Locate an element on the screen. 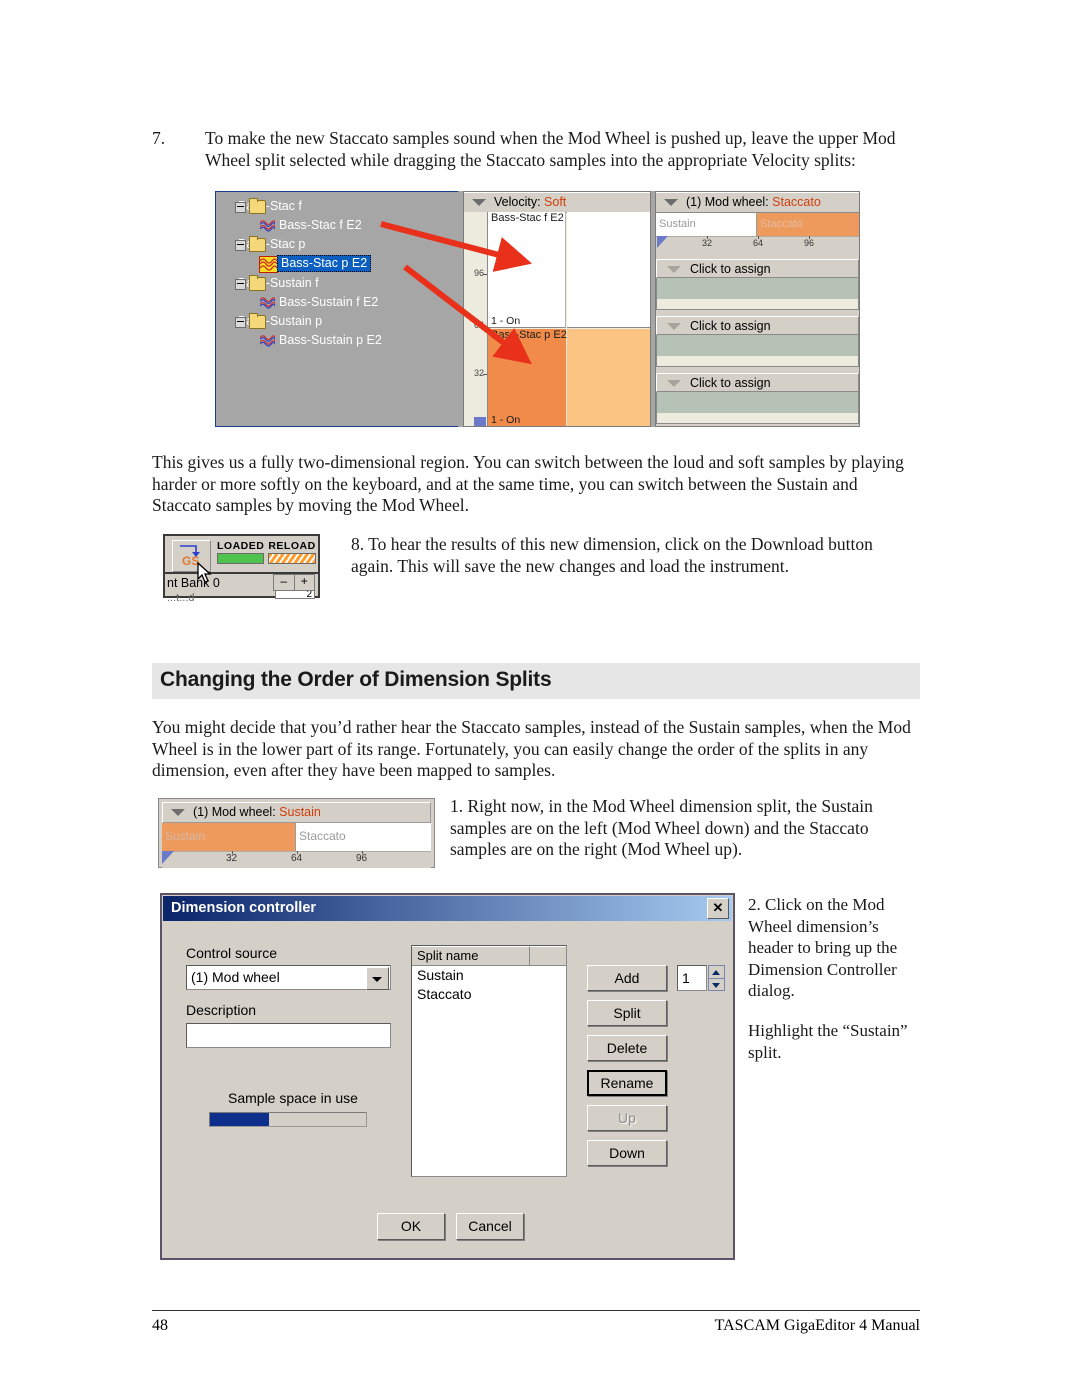  modwheel-split-strip: Sustain Staccato 32 64 96 is located at coordinates (757, 233).